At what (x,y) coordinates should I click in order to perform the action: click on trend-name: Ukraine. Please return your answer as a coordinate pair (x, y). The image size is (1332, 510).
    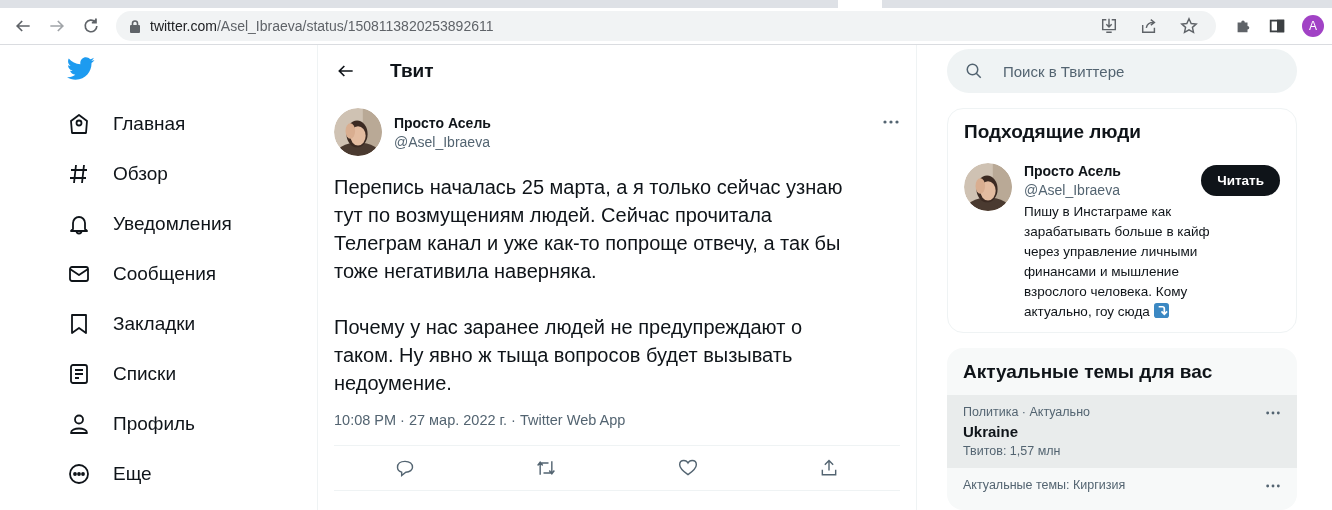
    Looking at the image, I should click on (991, 431).